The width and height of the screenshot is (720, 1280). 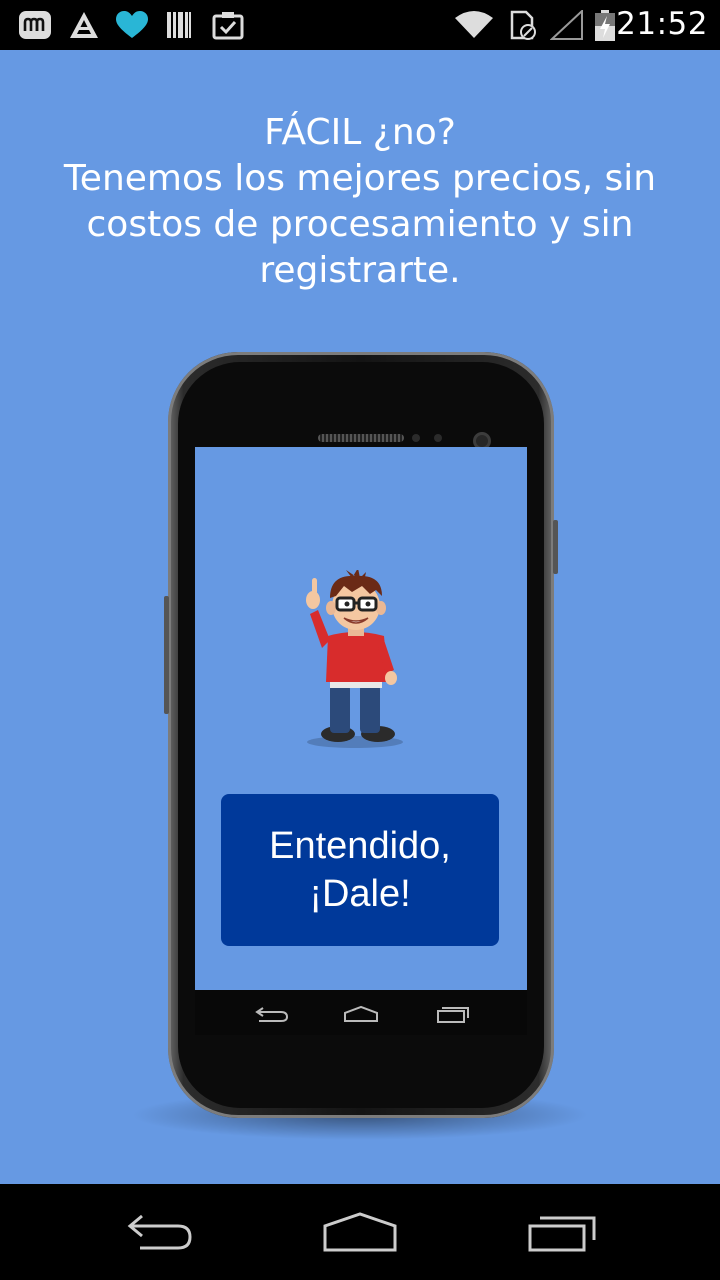 I want to click on signal-icon, so click(x=566, y=24).